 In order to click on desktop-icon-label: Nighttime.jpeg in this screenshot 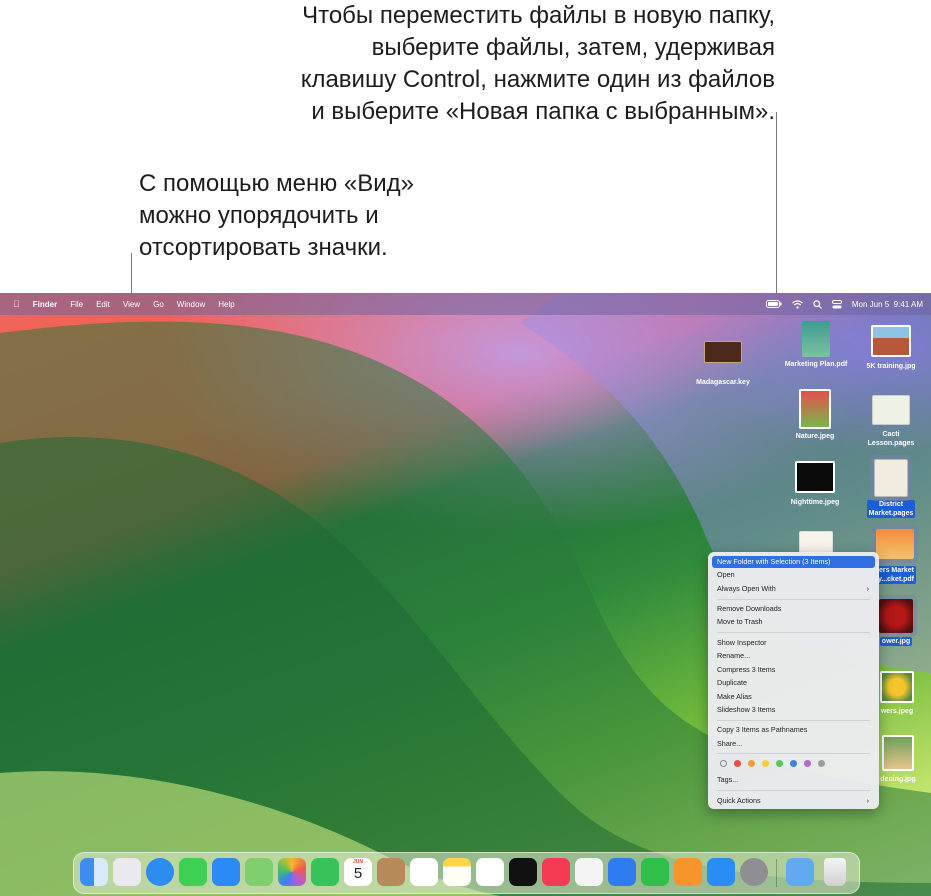, I will do `click(815, 502)`.